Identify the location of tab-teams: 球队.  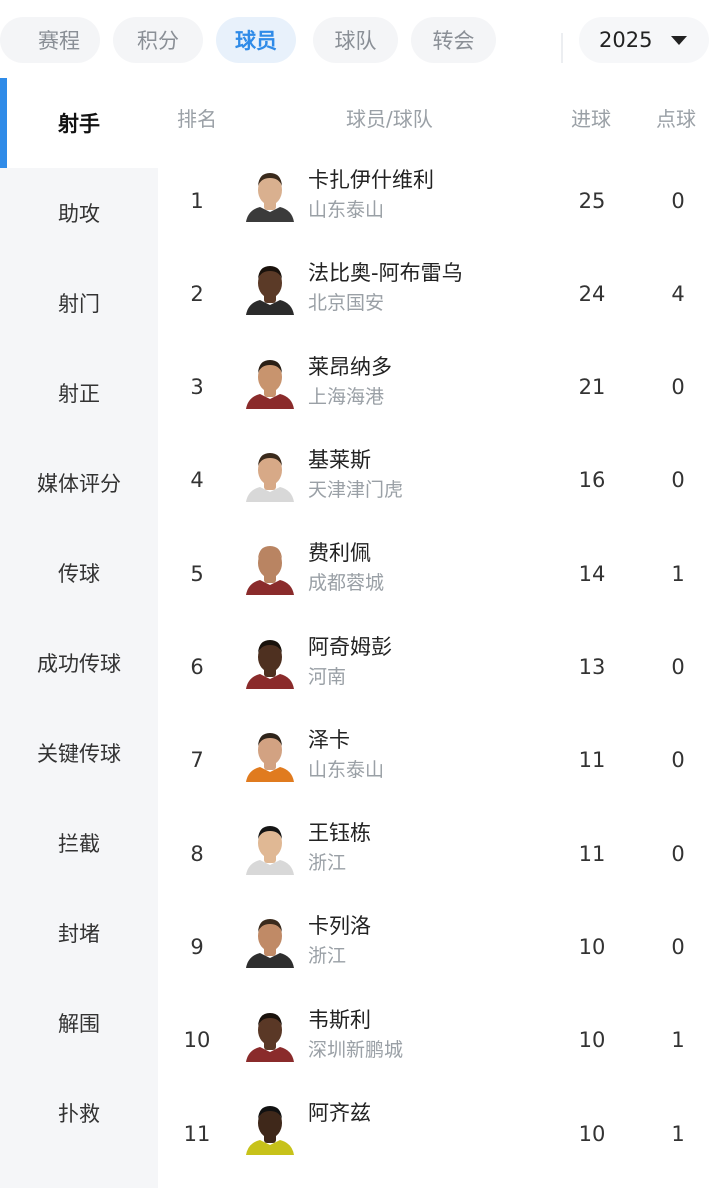
(355, 40).